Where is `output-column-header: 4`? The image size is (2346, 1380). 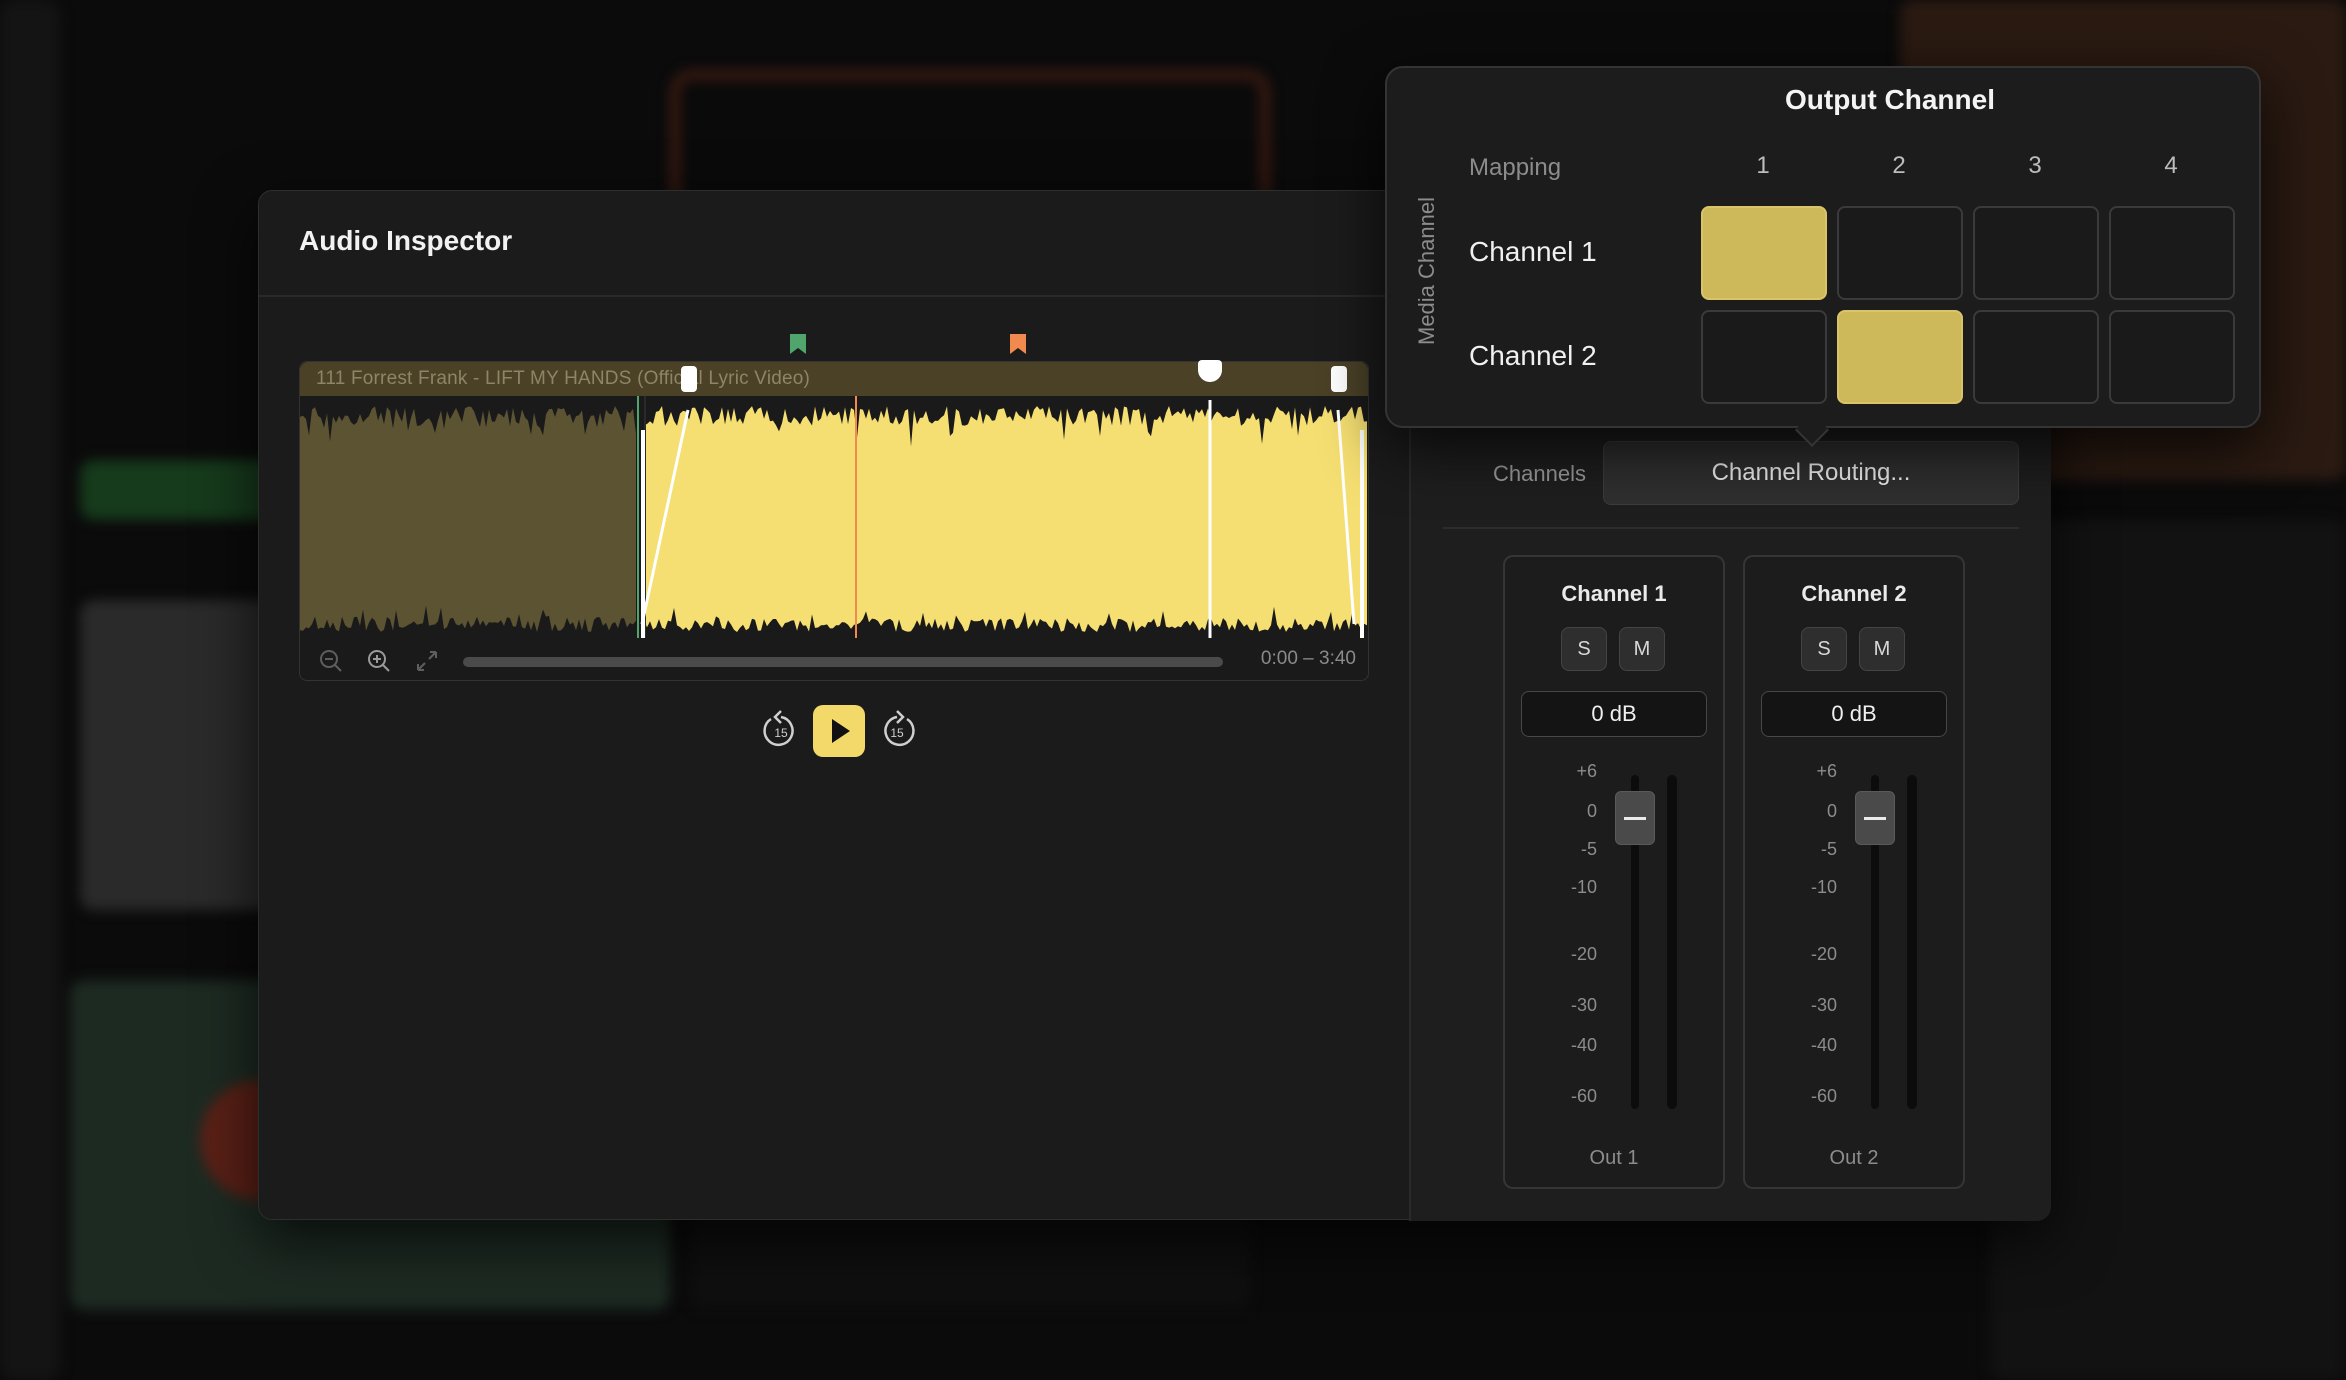
output-column-header: 4 is located at coordinates (2171, 165).